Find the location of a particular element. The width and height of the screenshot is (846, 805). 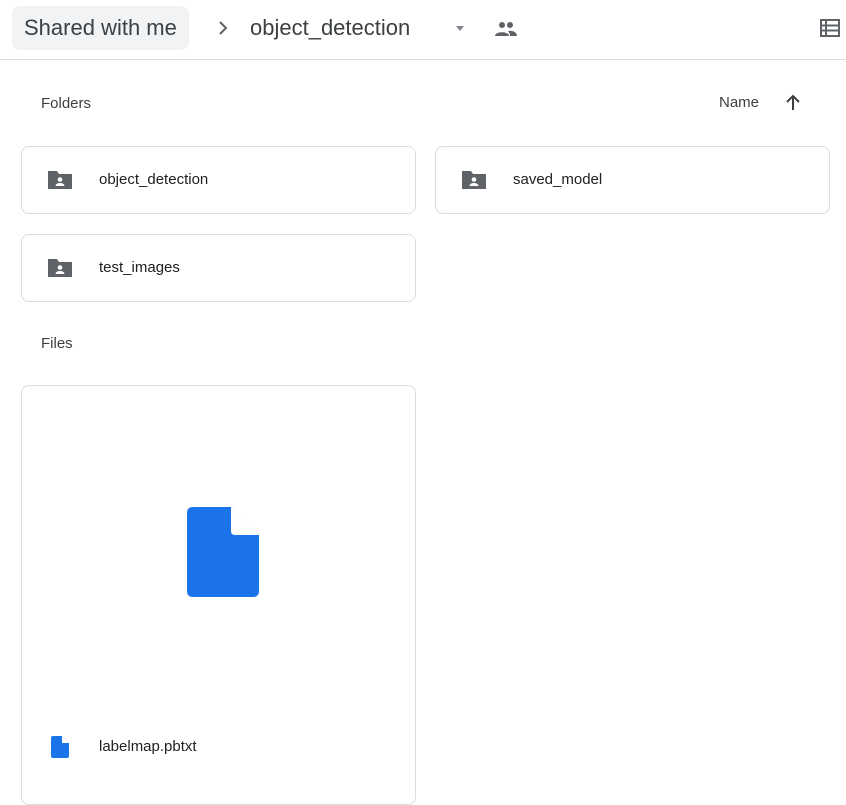

list-view-icon is located at coordinates (830, 28).